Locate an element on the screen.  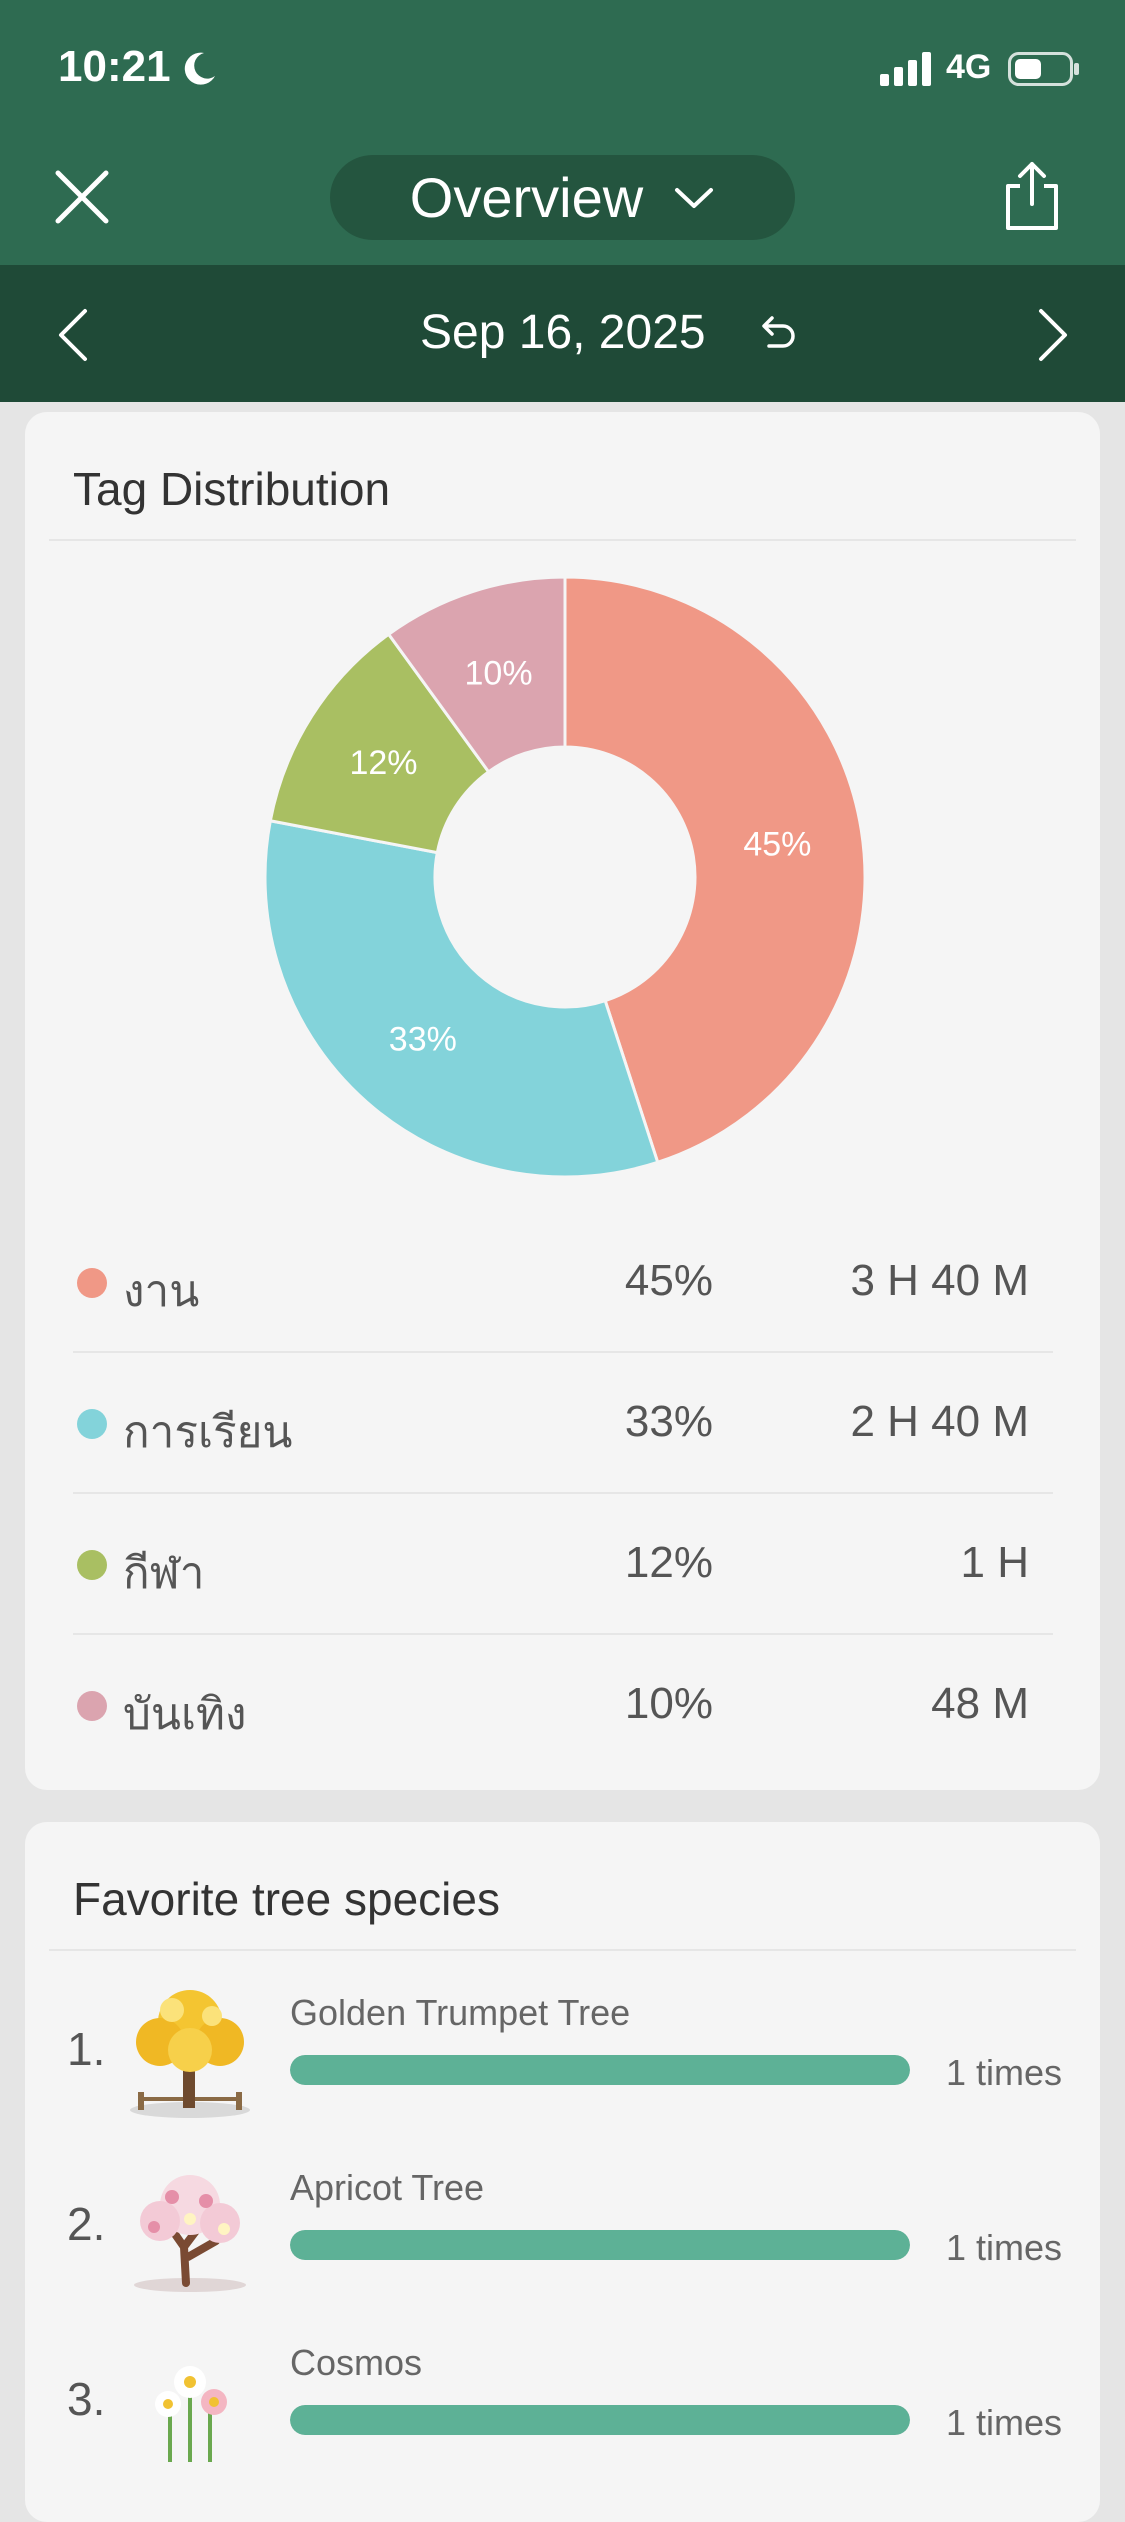
legend-row: กีฬา 12% 1 H is located at coordinates (563, 1564).